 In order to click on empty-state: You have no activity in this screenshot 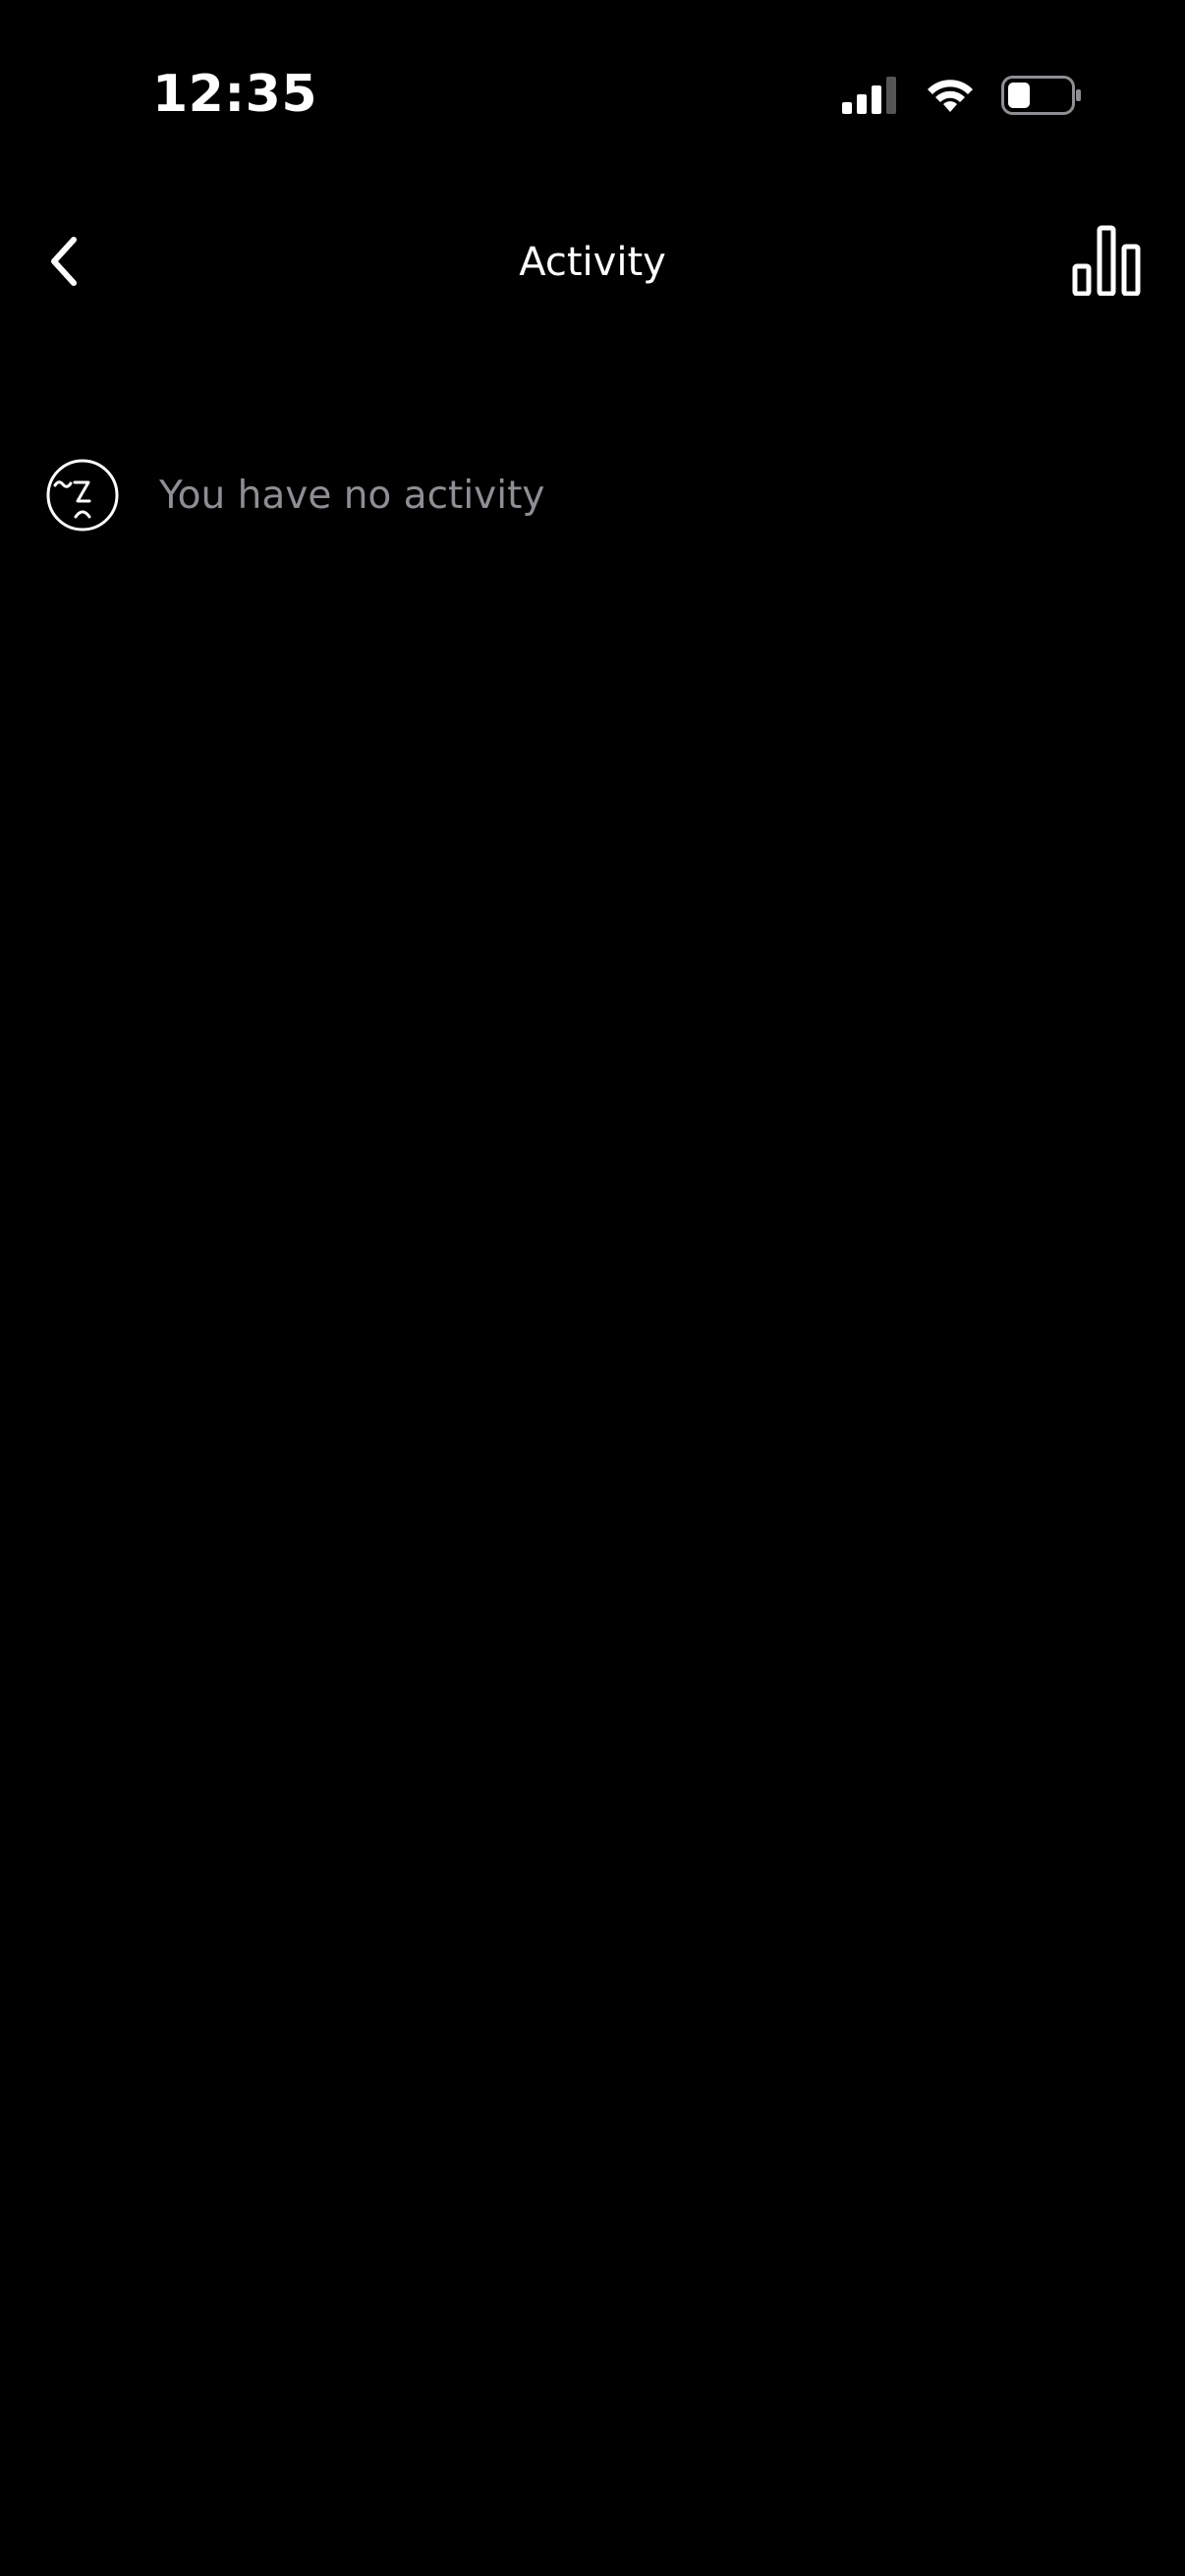, I will do `click(294, 495)`.